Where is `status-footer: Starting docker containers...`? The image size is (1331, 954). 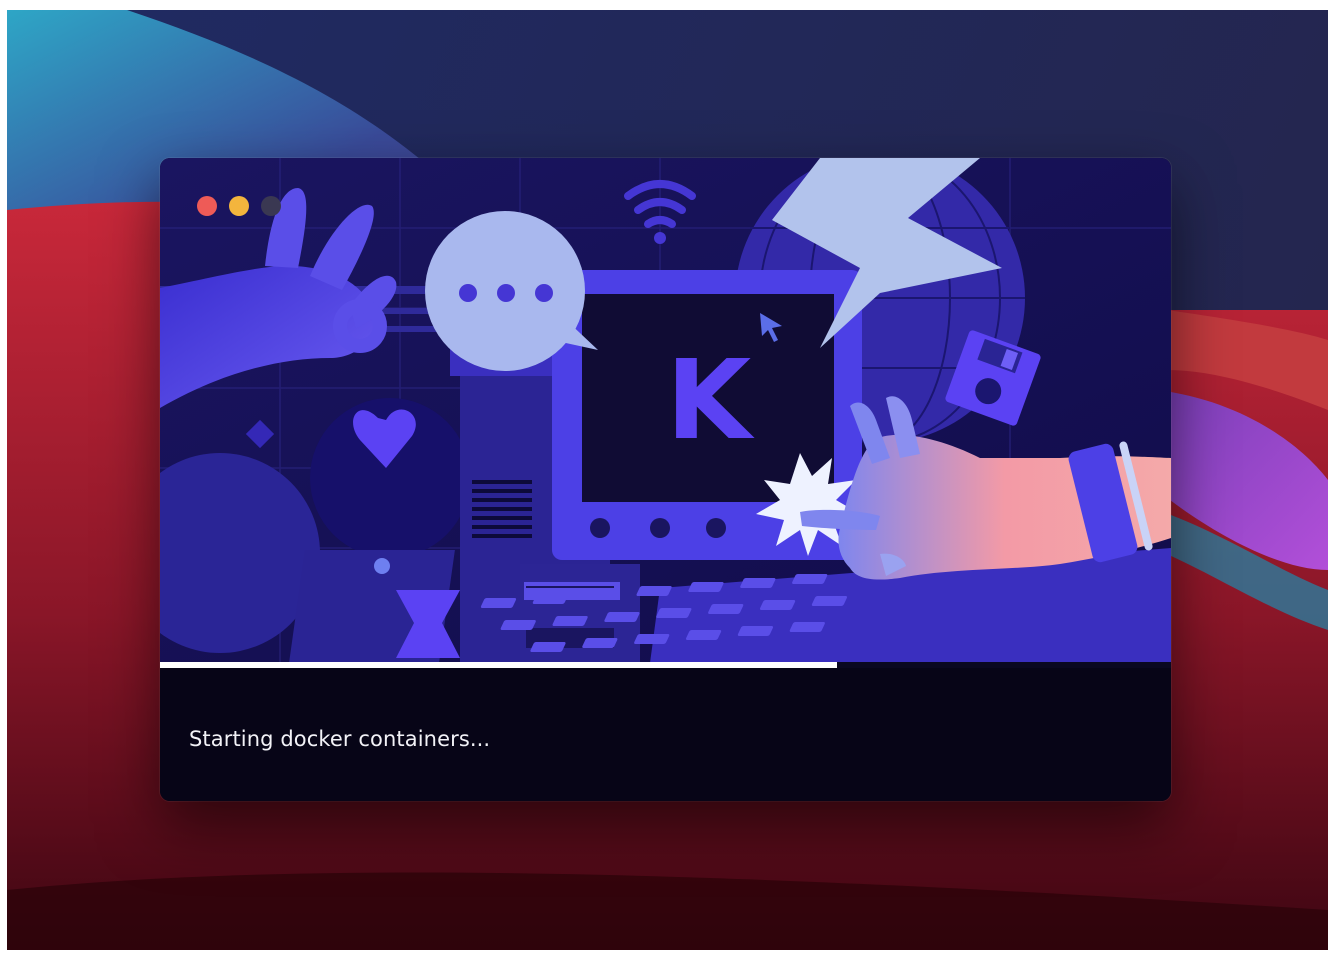 status-footer: Starting docker containers... is located at coordinates (665, 734).